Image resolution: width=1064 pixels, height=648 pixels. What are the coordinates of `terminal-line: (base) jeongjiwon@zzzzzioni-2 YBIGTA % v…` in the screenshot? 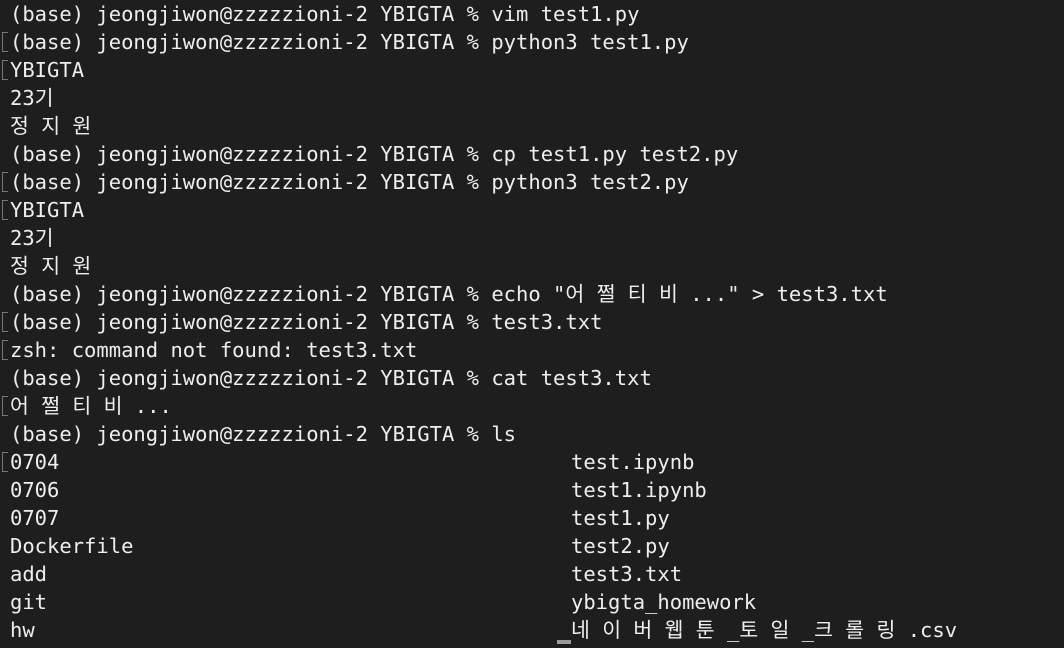 It's located at (532, 14).